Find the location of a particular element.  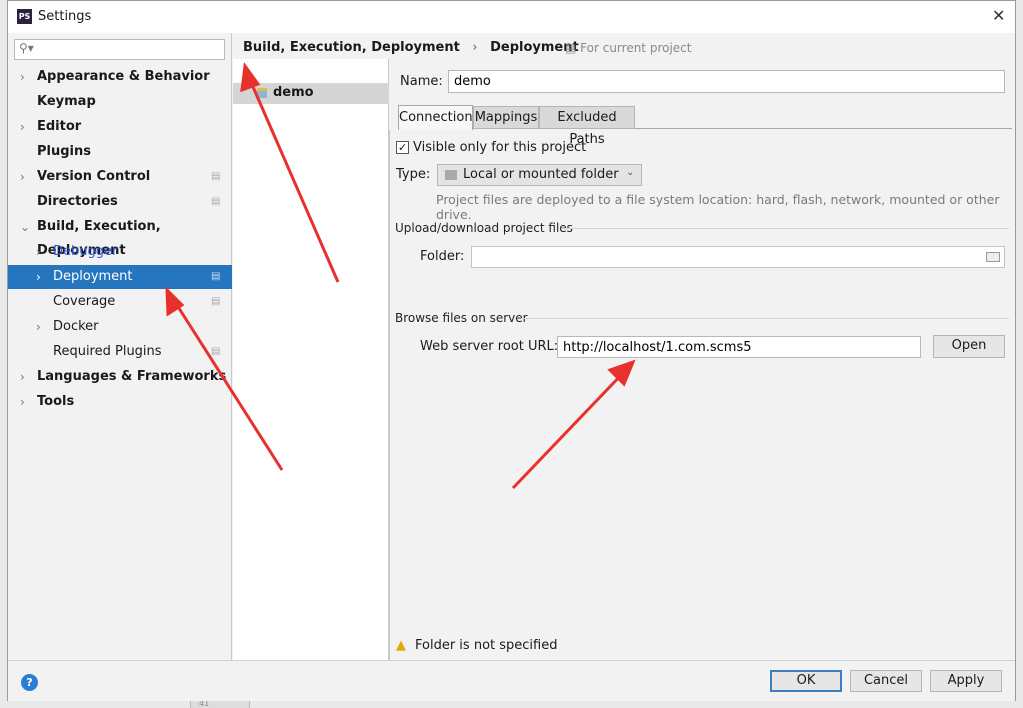

divider is located at coordinates (389, 395).